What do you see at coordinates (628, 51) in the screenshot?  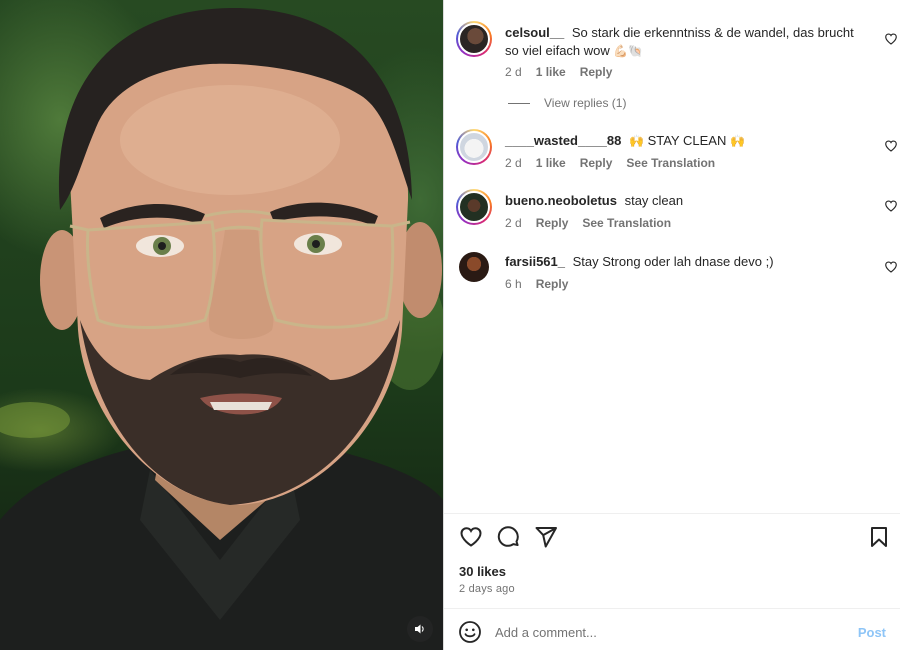 I see `comment-emoji: 💪🏻🐚` at bounding box center [628, 51].